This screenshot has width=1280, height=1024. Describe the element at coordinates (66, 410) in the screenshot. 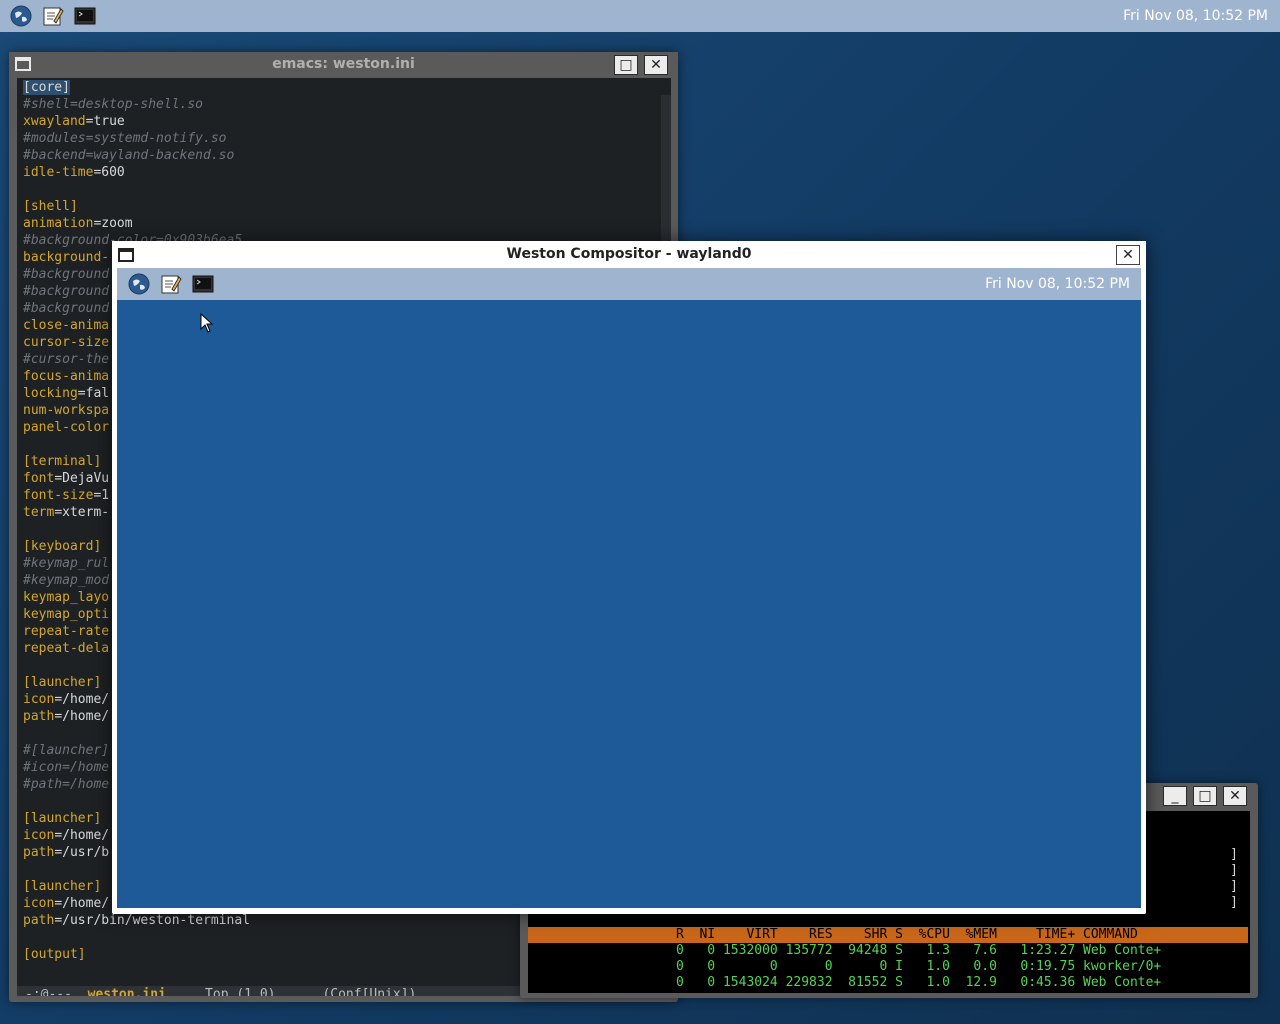

I see `config-key: num-workspa` at that location.